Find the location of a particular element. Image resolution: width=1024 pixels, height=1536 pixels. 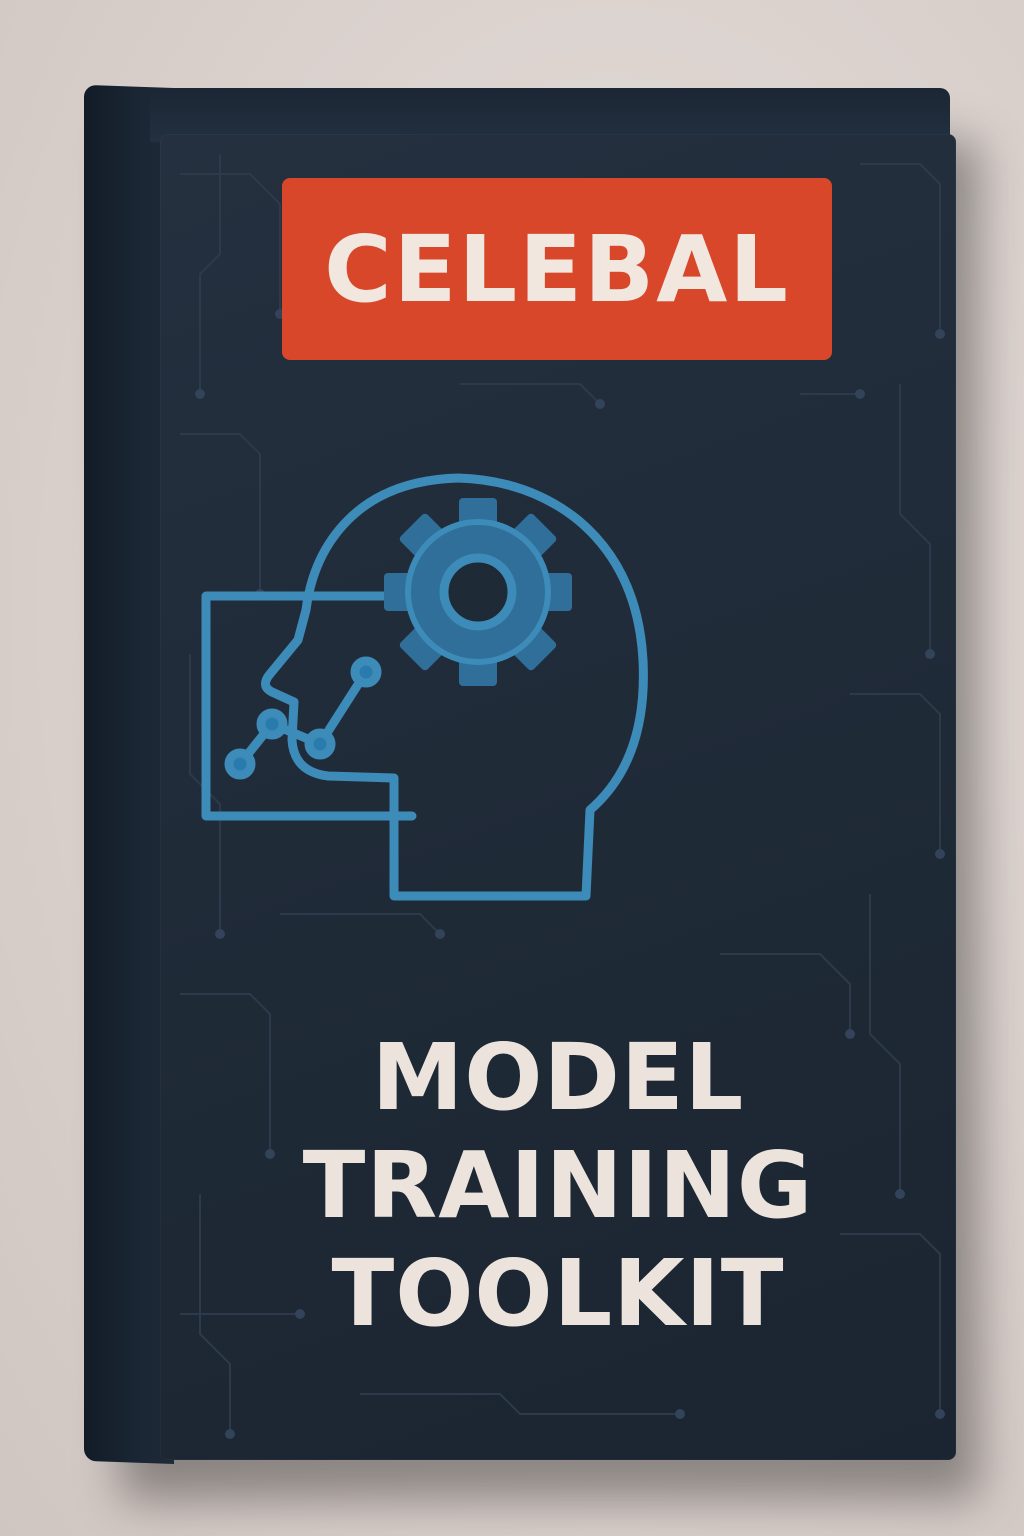

brand-name: CELEBAL is located at coordinates (557, 269).